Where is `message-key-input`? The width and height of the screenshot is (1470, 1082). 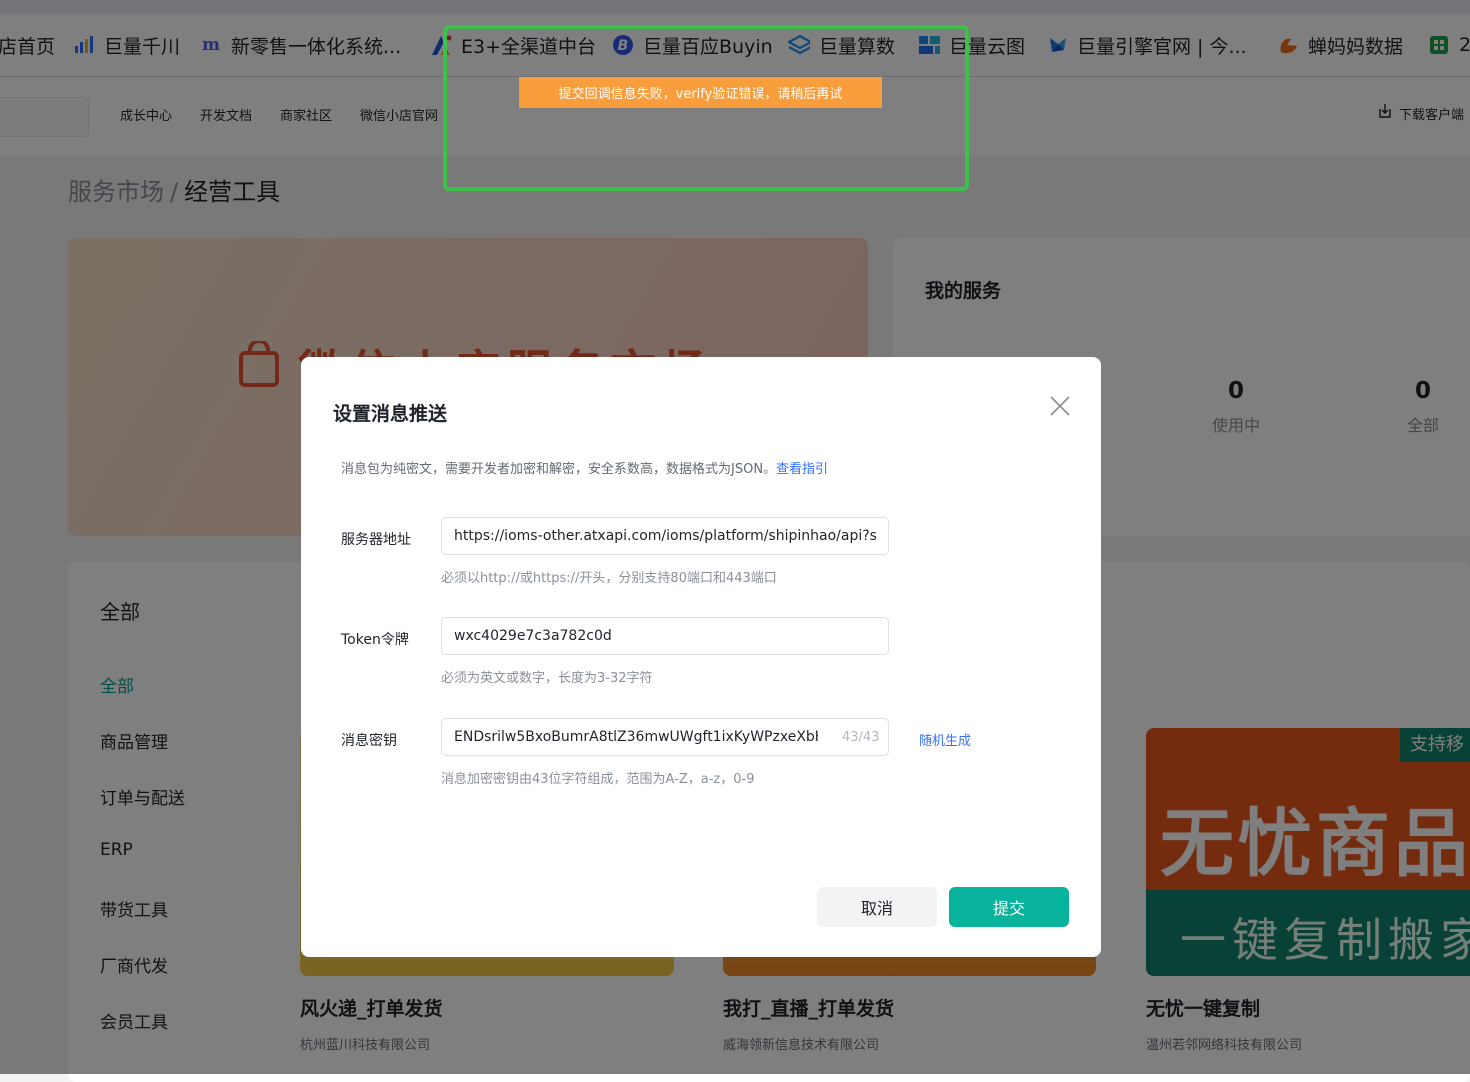 message-key-input is located at coordinates (665, 737).